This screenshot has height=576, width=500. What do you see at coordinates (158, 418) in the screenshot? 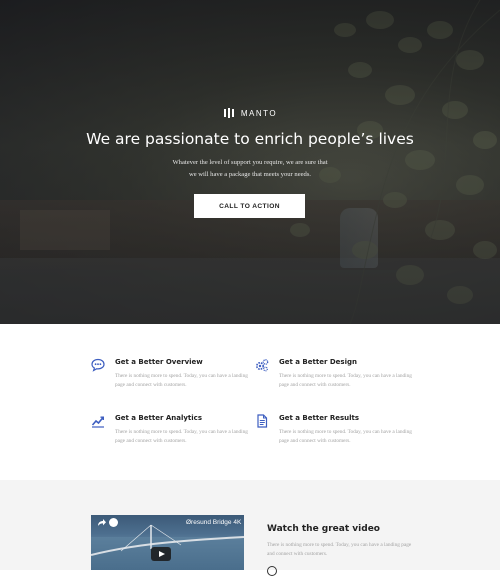
I see `feature-title: Get a Better Analytics` at bounding box center [158, 418].